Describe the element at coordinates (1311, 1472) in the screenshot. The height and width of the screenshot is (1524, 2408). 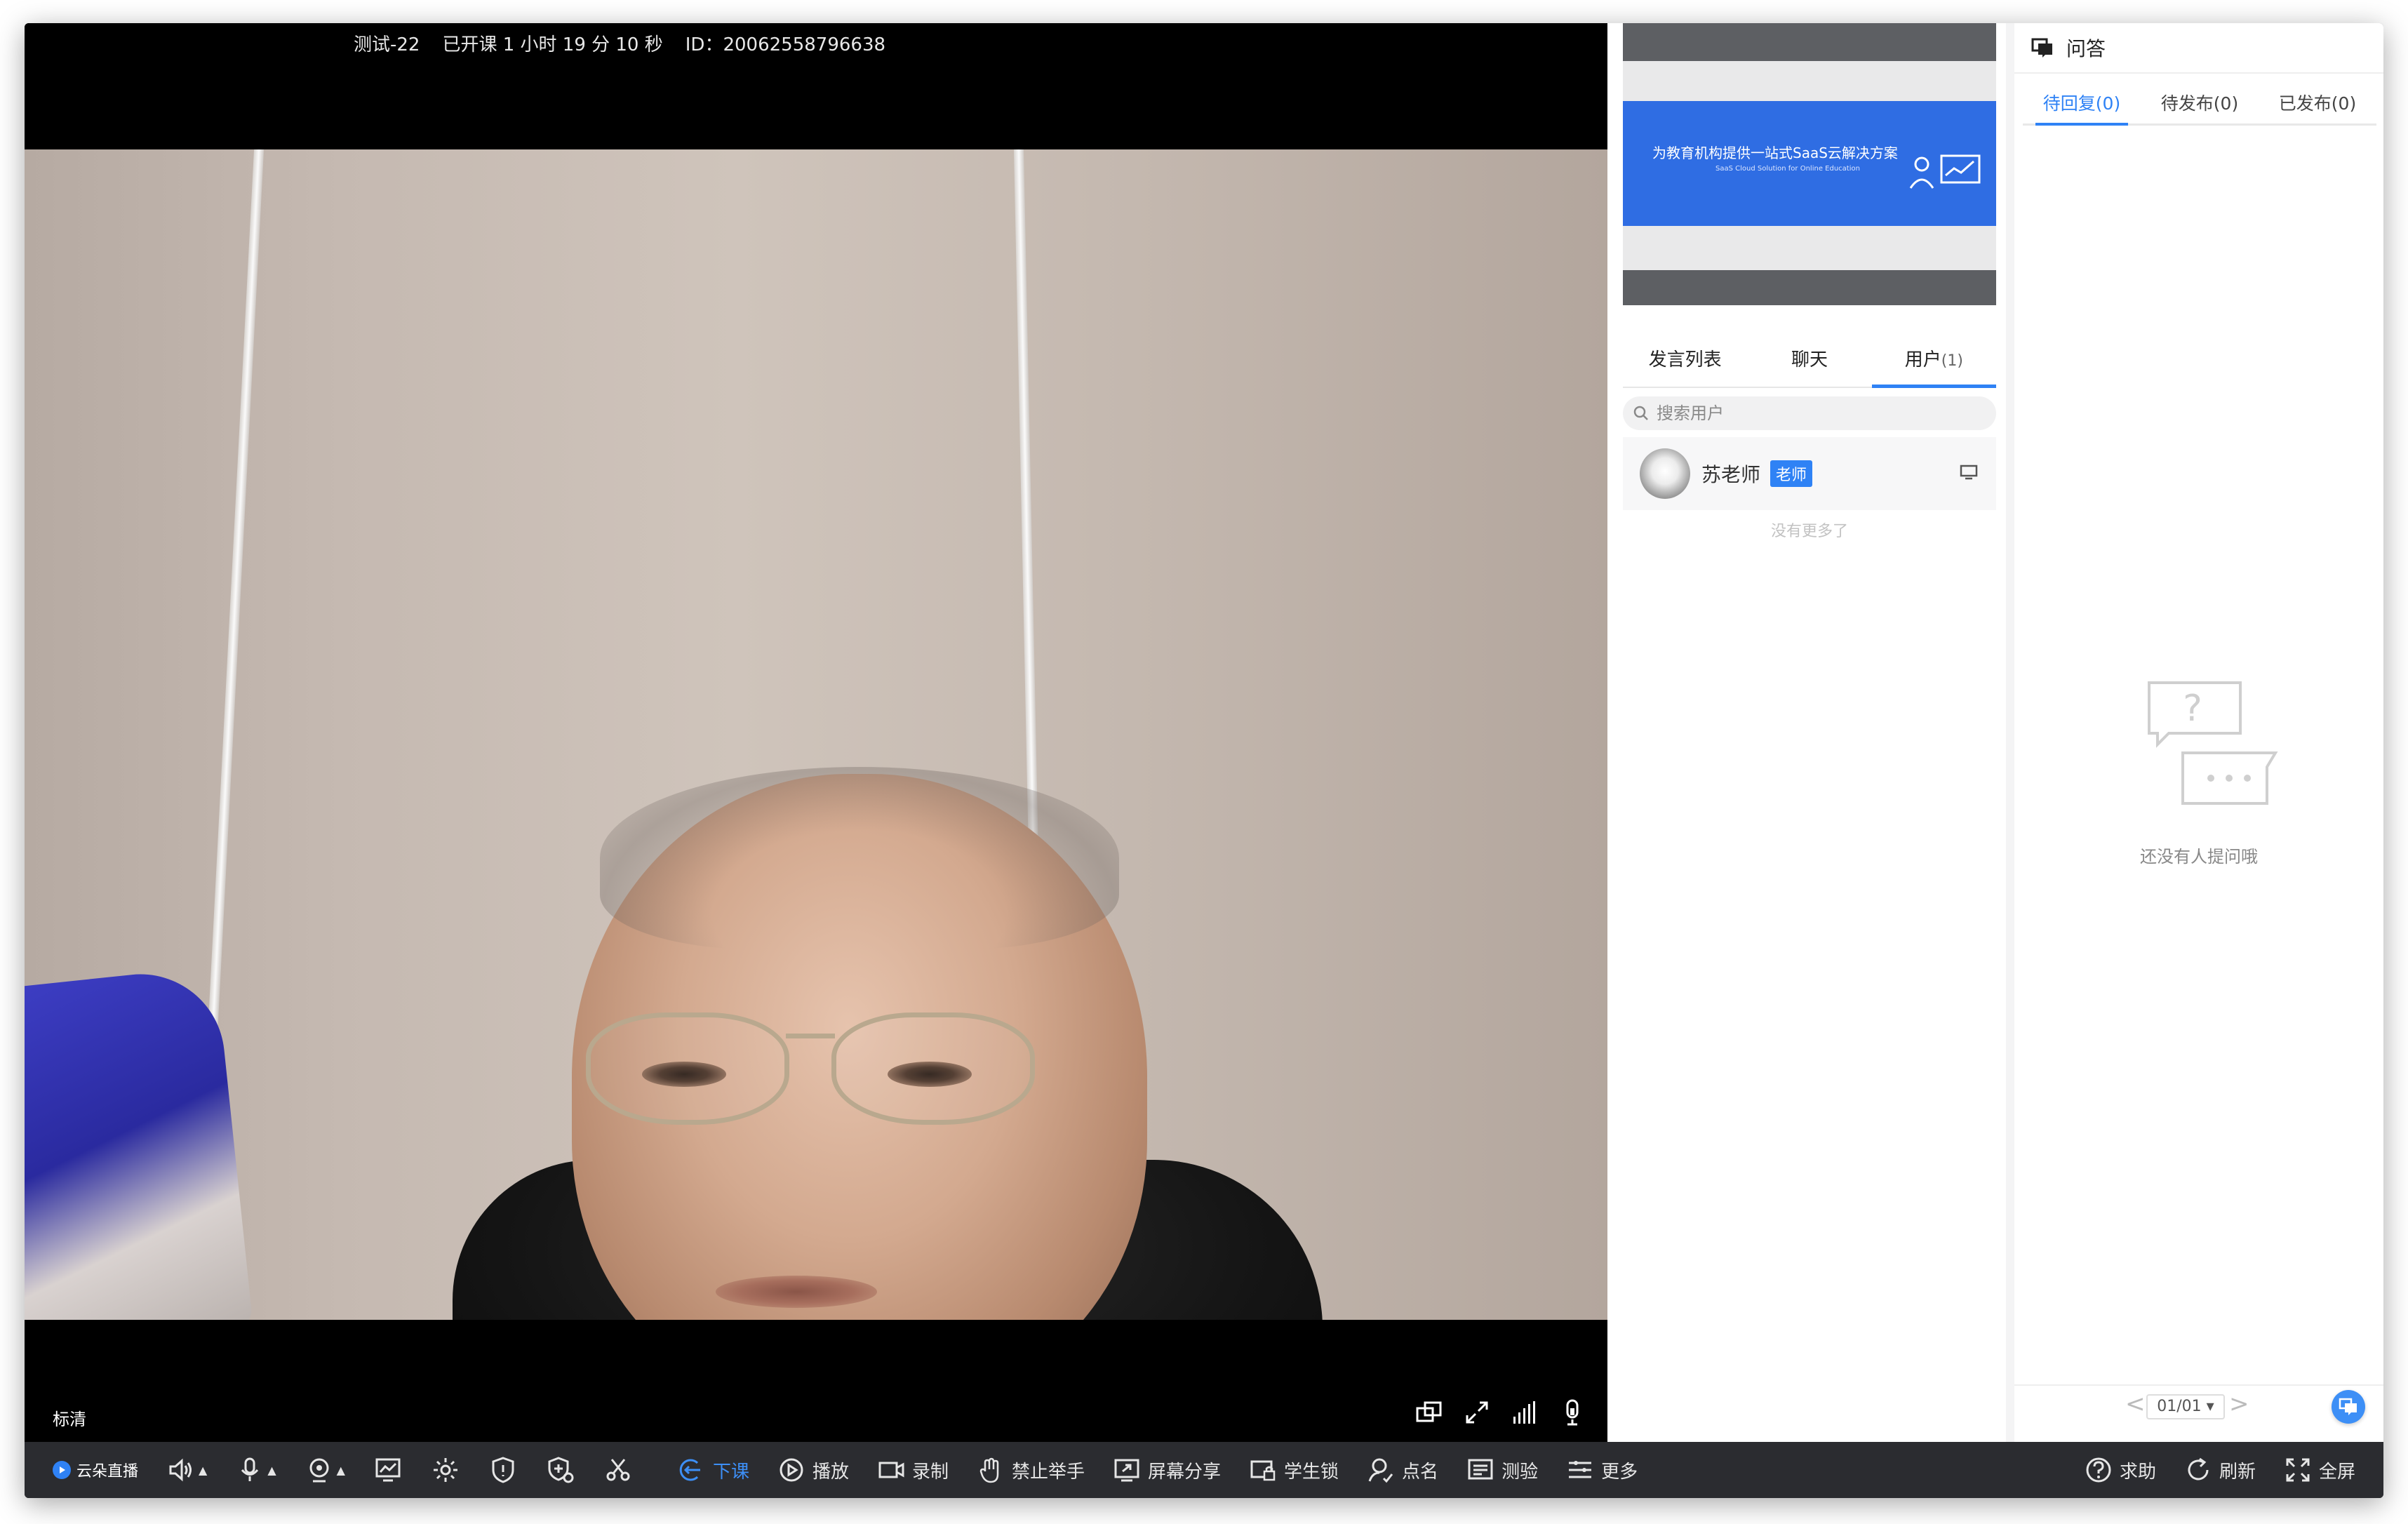
I see `action-label: 学生锁` at that location.